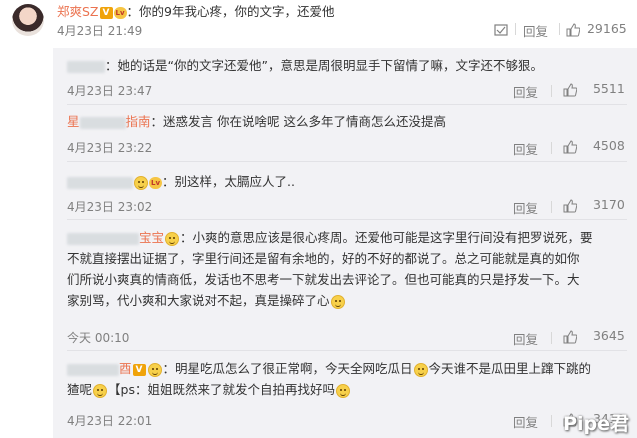  What do you see at coordinates (386, 237) in the screenshot?
I see `reply-text-line: ：小爽的意思应该是很心疼周。还爱他可能是这字里行间没有把罗说死，要` at bounding box center [386, 237].